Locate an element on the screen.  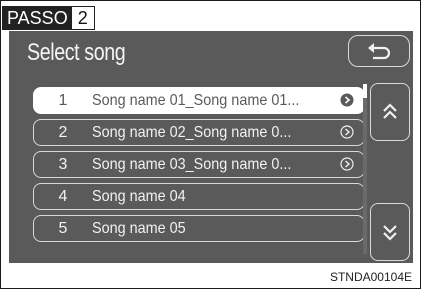
double-chevron-down-icon is located at coordinates (390, 233).